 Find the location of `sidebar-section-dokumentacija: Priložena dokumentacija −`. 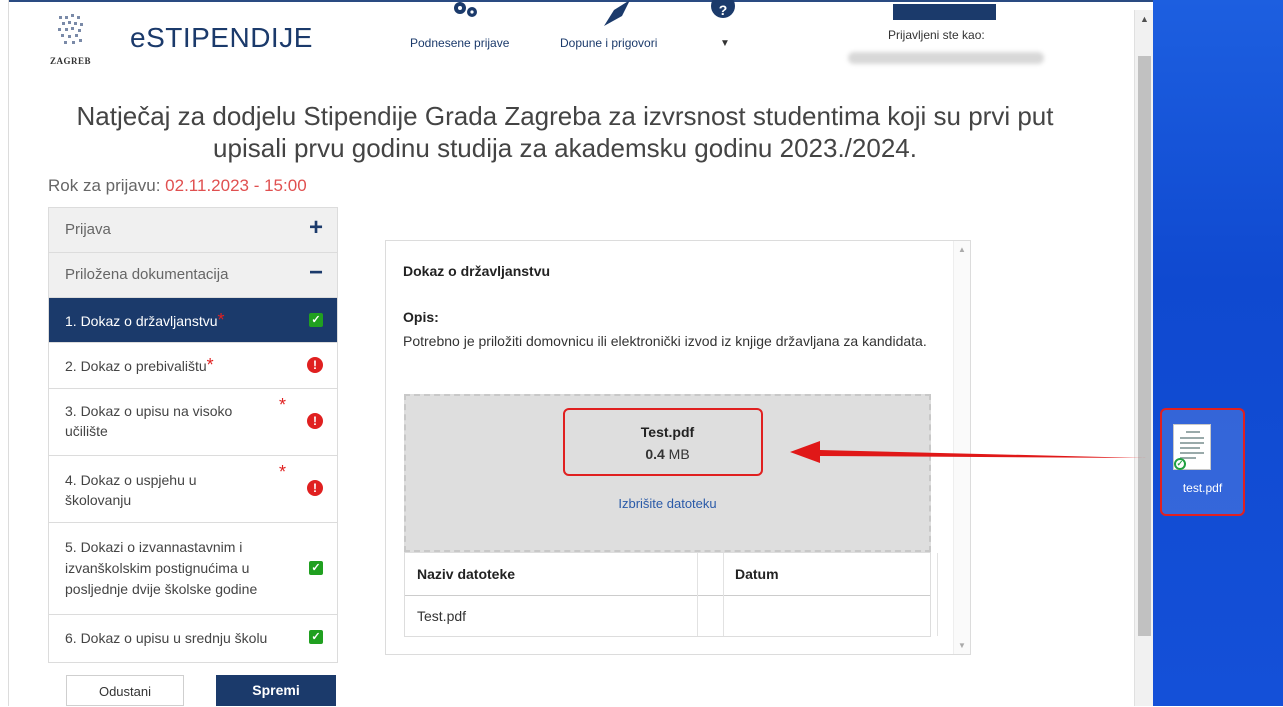

sidebar-section-dokumentacija: Priložena dokumentacija − is located at coordinates (193, 275).